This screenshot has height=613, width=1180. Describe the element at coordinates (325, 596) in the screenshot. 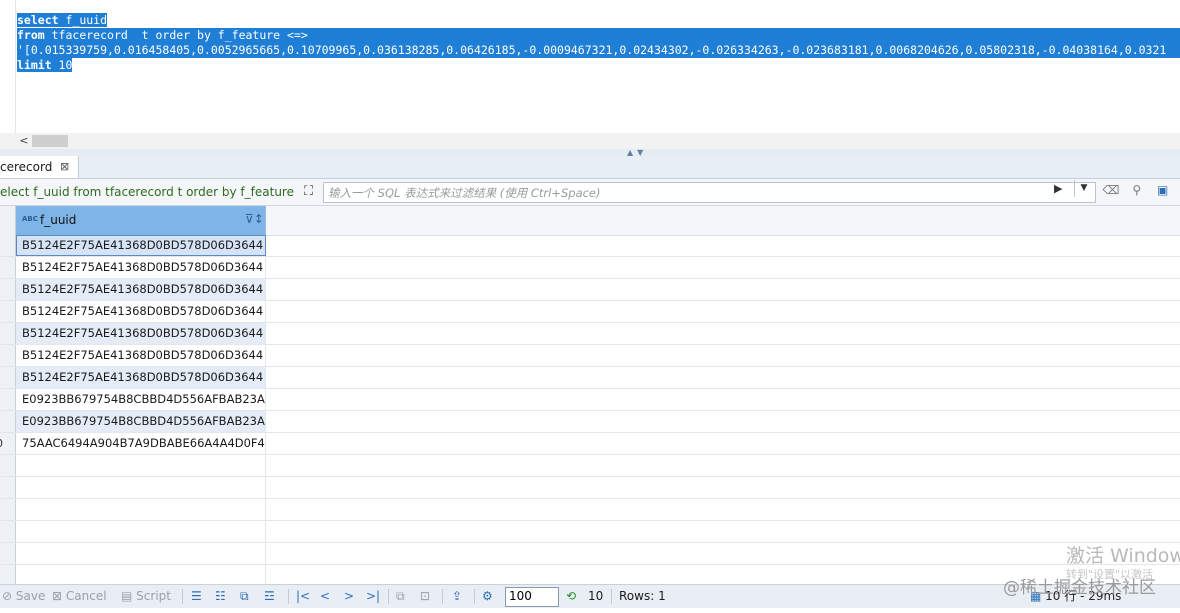

I see `prev-page-icon: <` at that location.